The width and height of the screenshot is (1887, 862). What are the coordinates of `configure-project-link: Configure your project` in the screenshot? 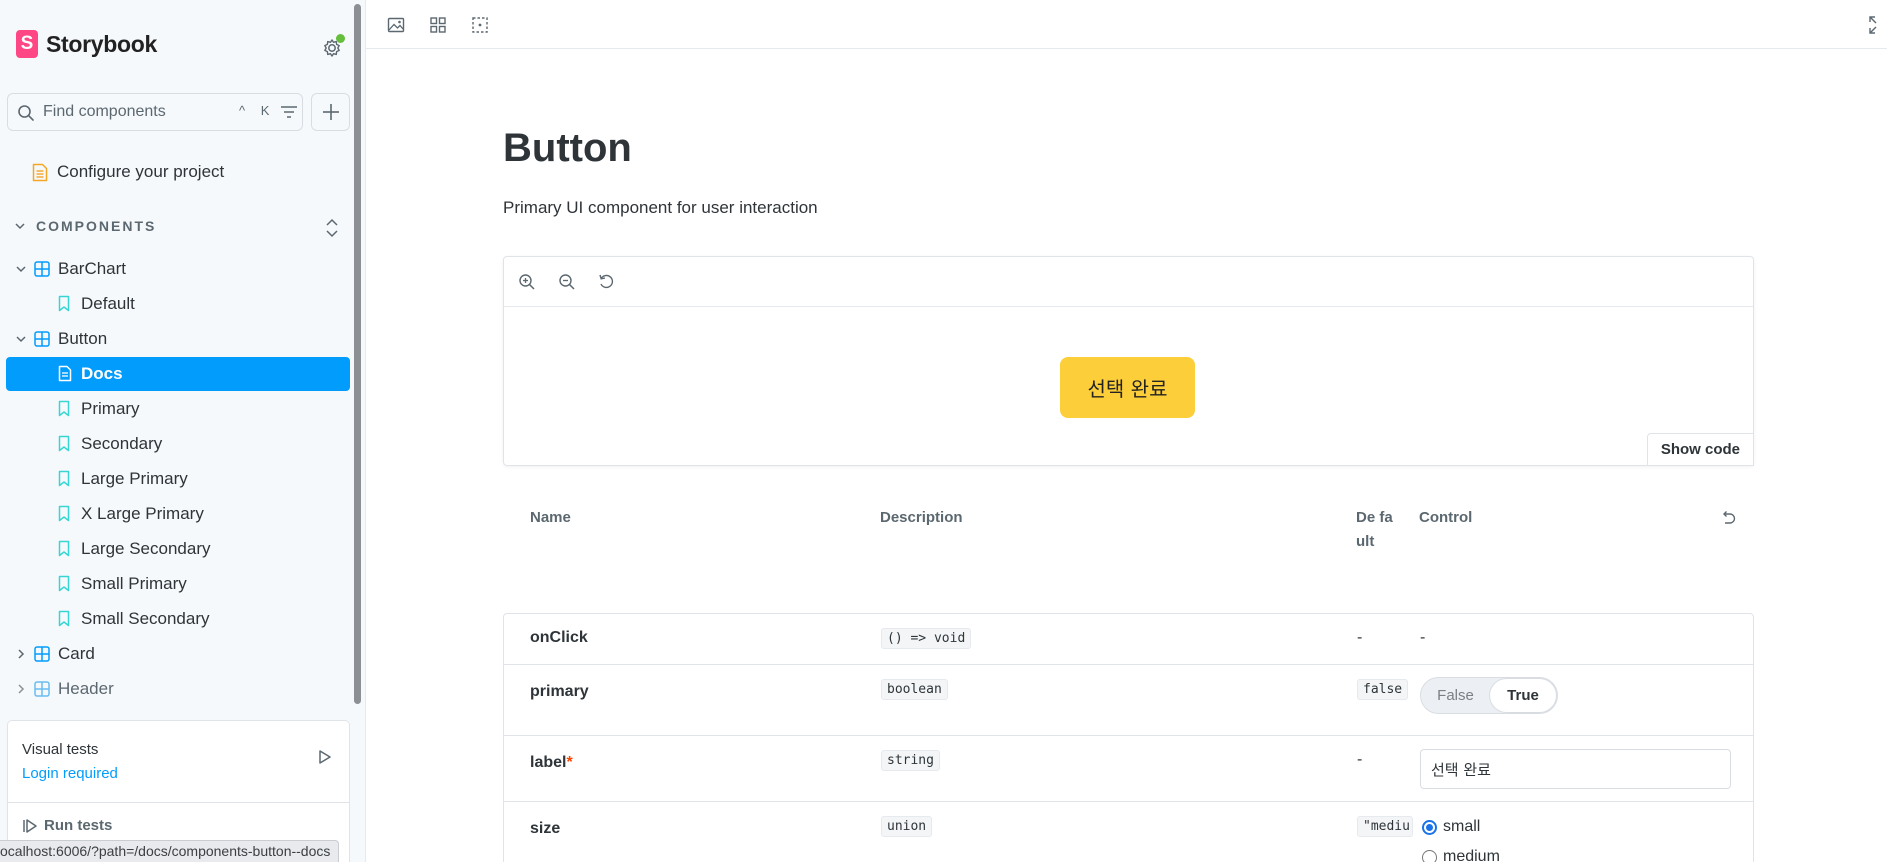 It's located at (128, 172).